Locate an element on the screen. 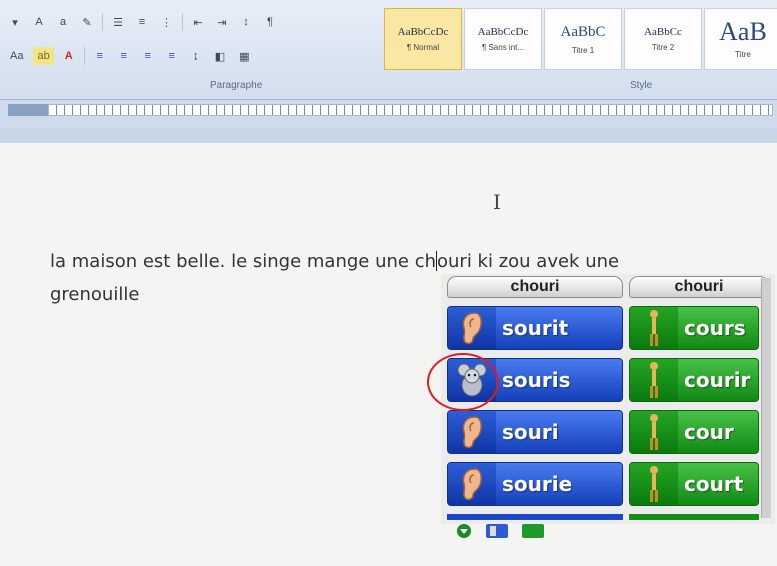 The height and width of the screenshot is (566, 777). suggestion-court: court is located at coordinates (694, 484).